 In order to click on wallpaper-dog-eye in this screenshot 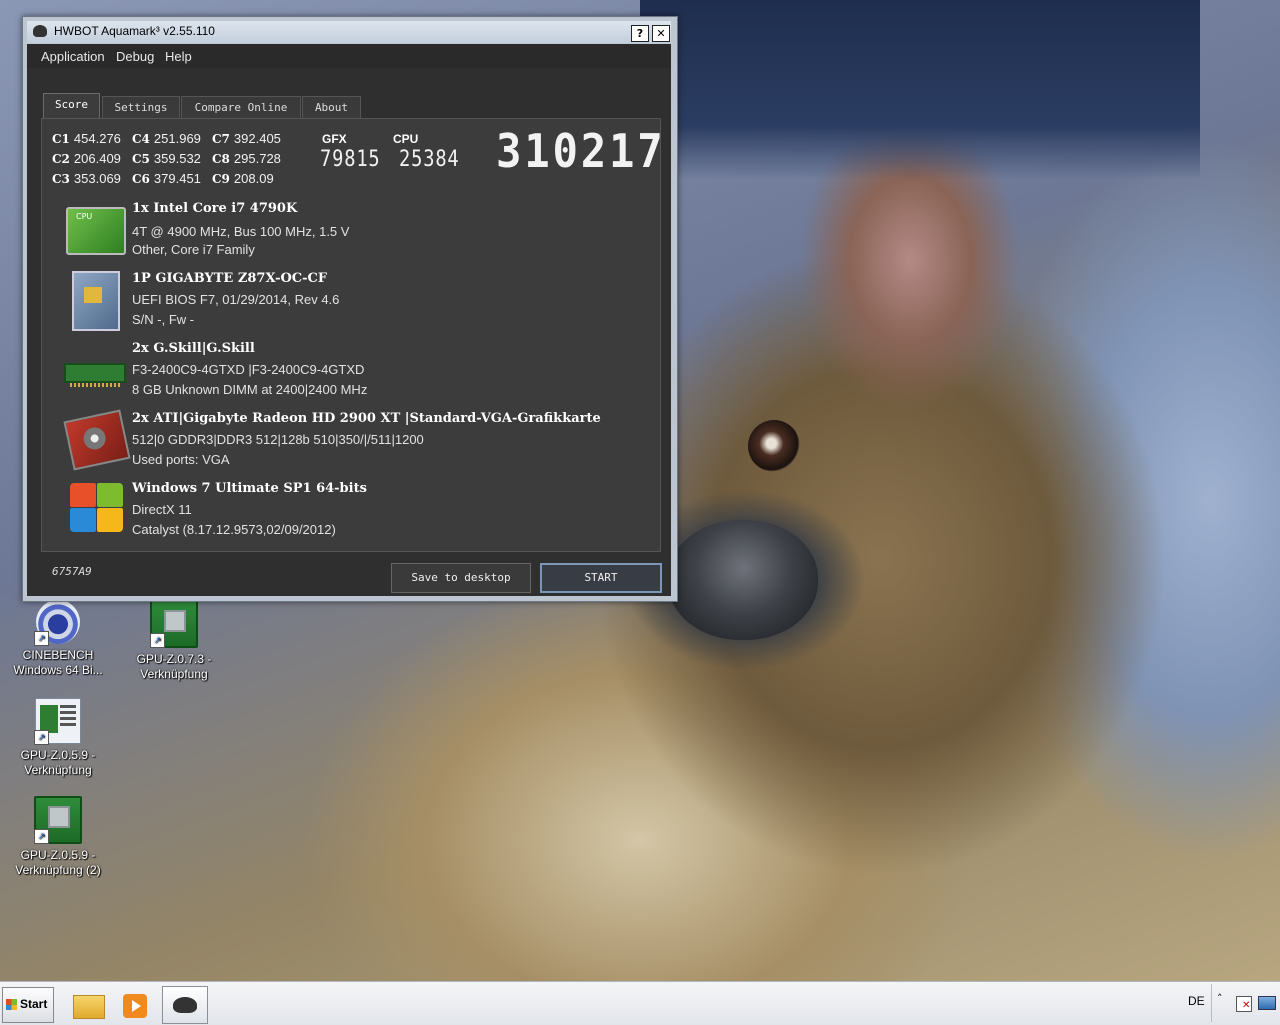, I will do `click(774, 446)`.